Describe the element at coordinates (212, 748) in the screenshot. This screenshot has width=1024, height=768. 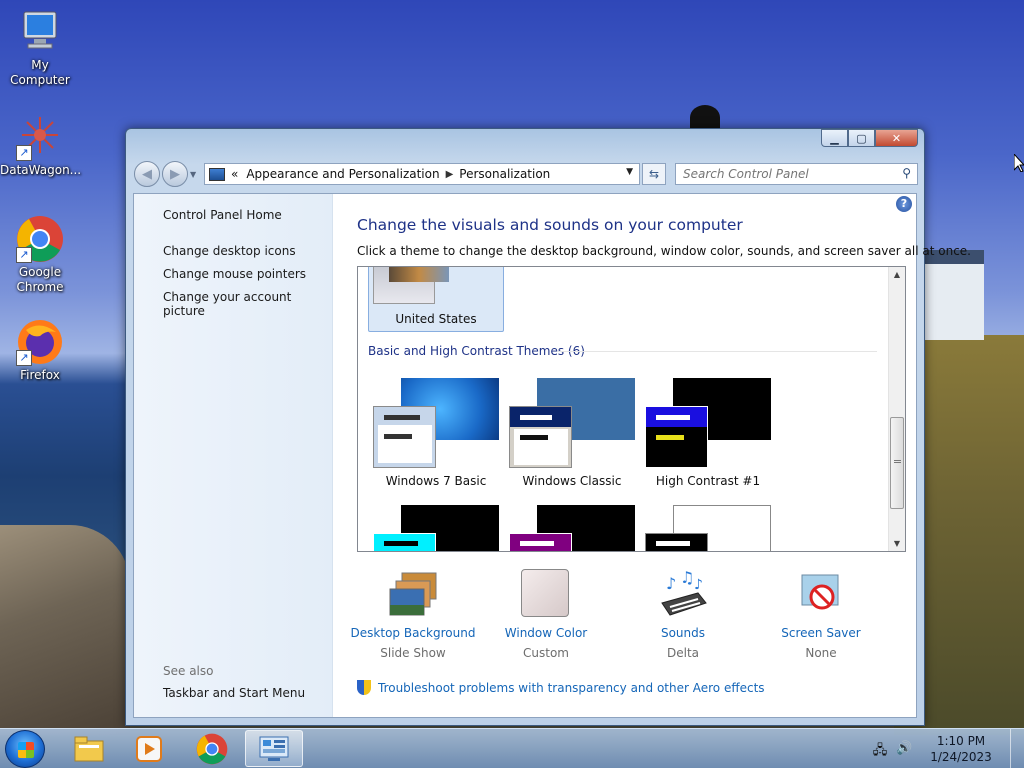
I see `taskbar-chrome` at that location.